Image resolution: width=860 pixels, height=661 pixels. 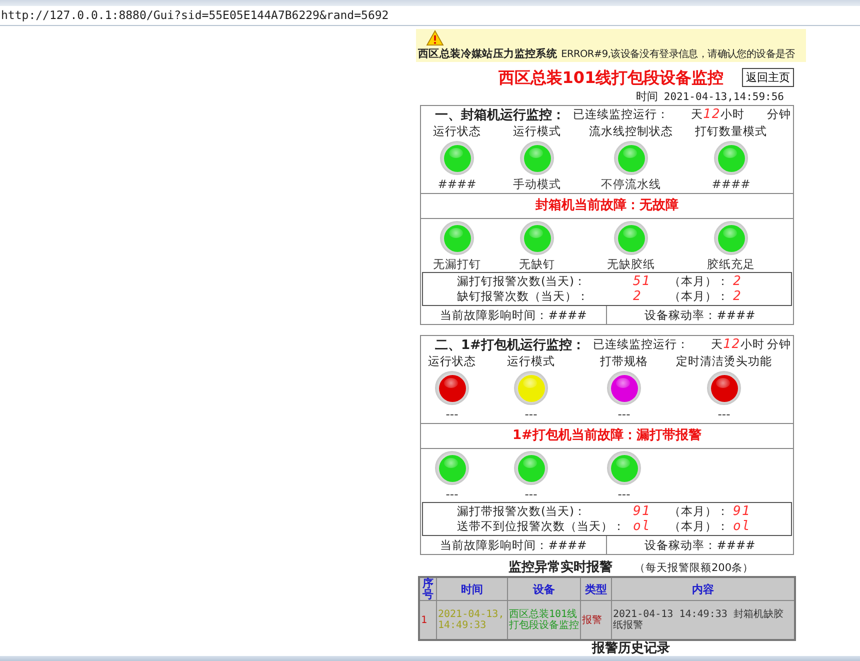 What do you see at coordinates (642, 526) in the screenshot?
I see `counter-today: ol` at bounding box center [642, 526].